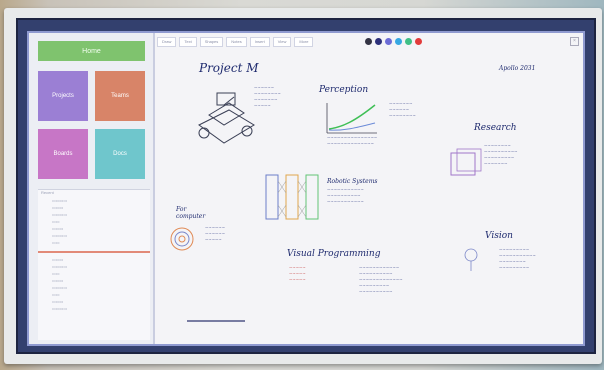 This screenshot has width=604, height=370. I want to click on neural-network-sketch, so click(292, 197).